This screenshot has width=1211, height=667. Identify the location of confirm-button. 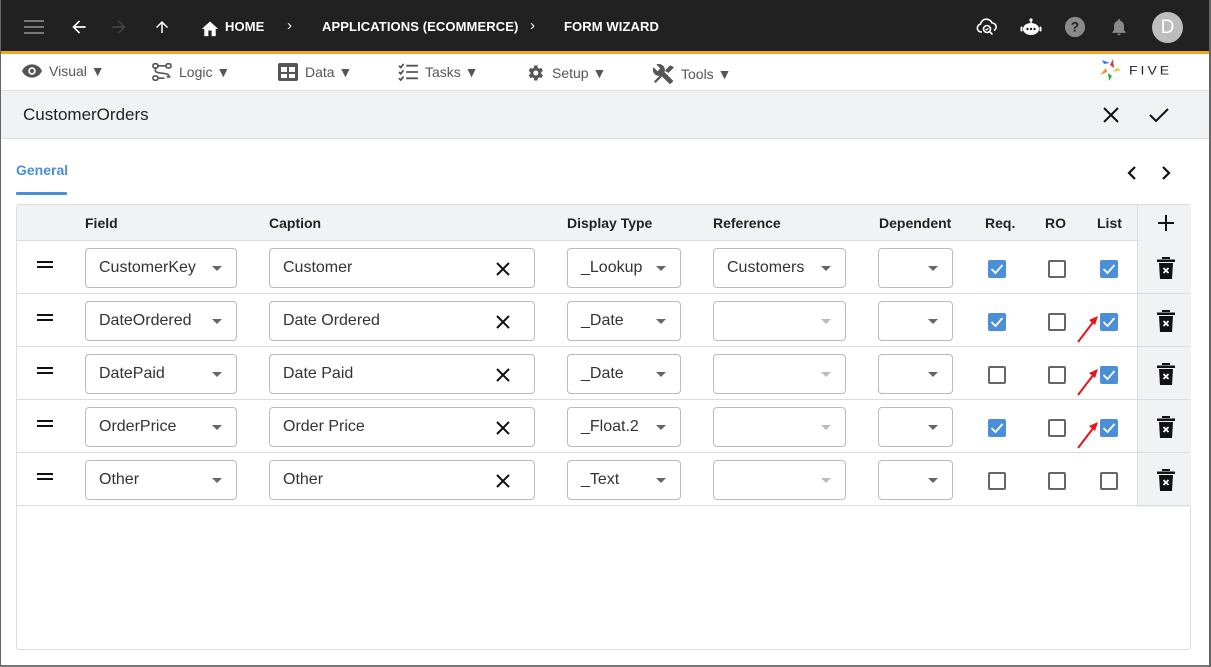
(1159, 115).